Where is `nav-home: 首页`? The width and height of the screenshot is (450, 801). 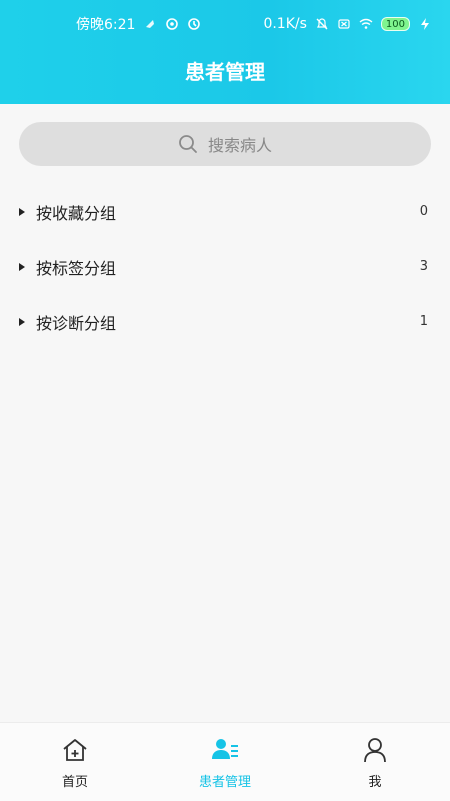 nav-home: 首页 is located at coordinates (75, 762).